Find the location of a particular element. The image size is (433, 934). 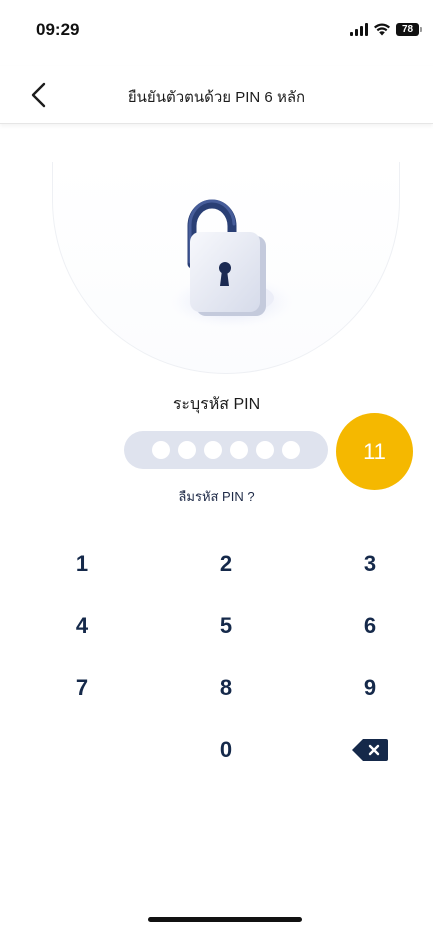

step-badge: 11 is located at coordinates (374, 451).